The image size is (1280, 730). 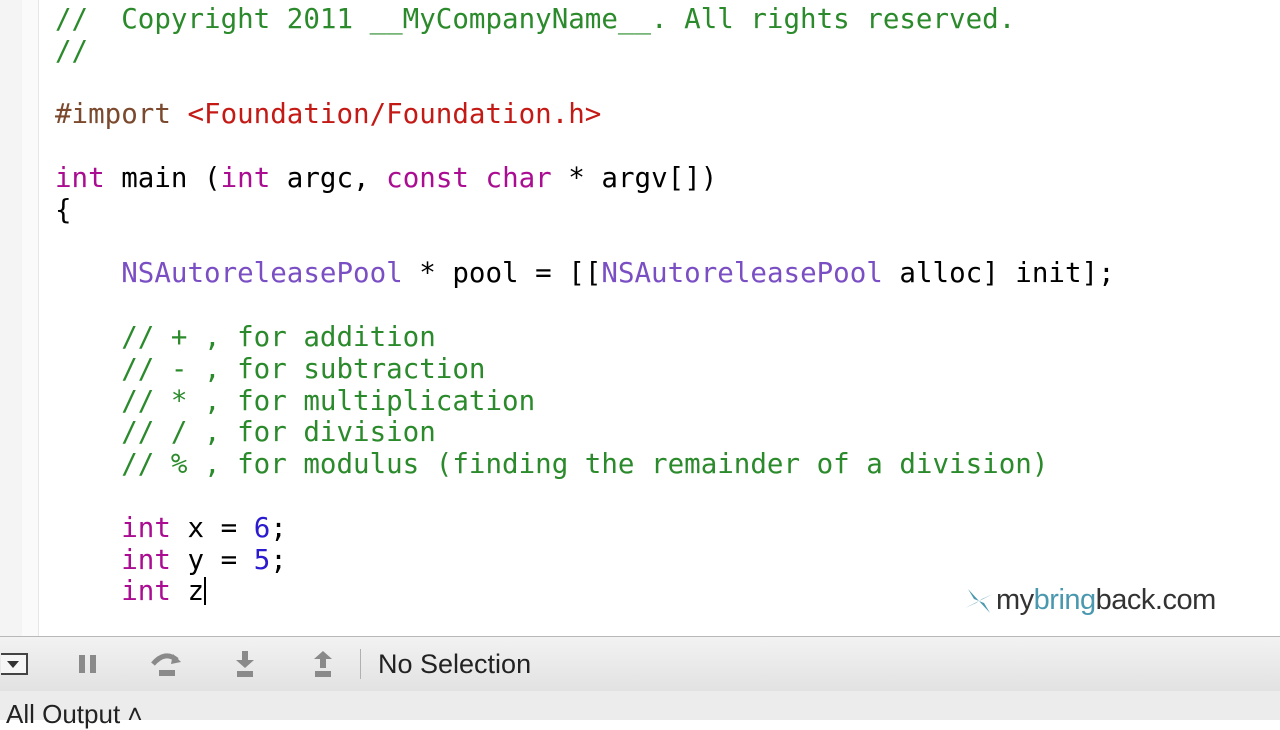 I want to click on code-line: int y = 5;, so click(x=585, y=560).